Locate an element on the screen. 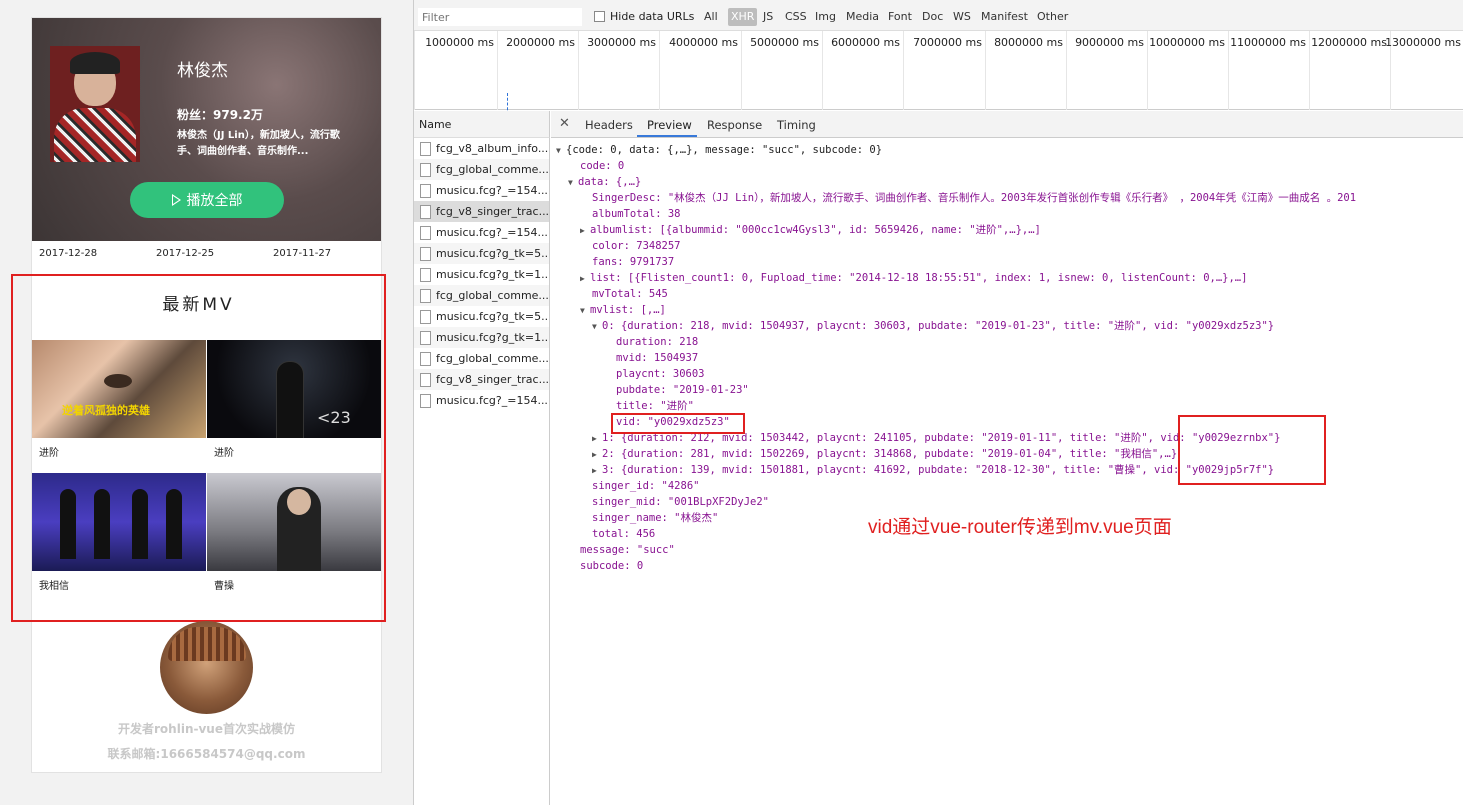 Image resolution: width=1463 pixels, height=805 pixels. mv-section-title: 最新MV is located at coordinates (198, 305).